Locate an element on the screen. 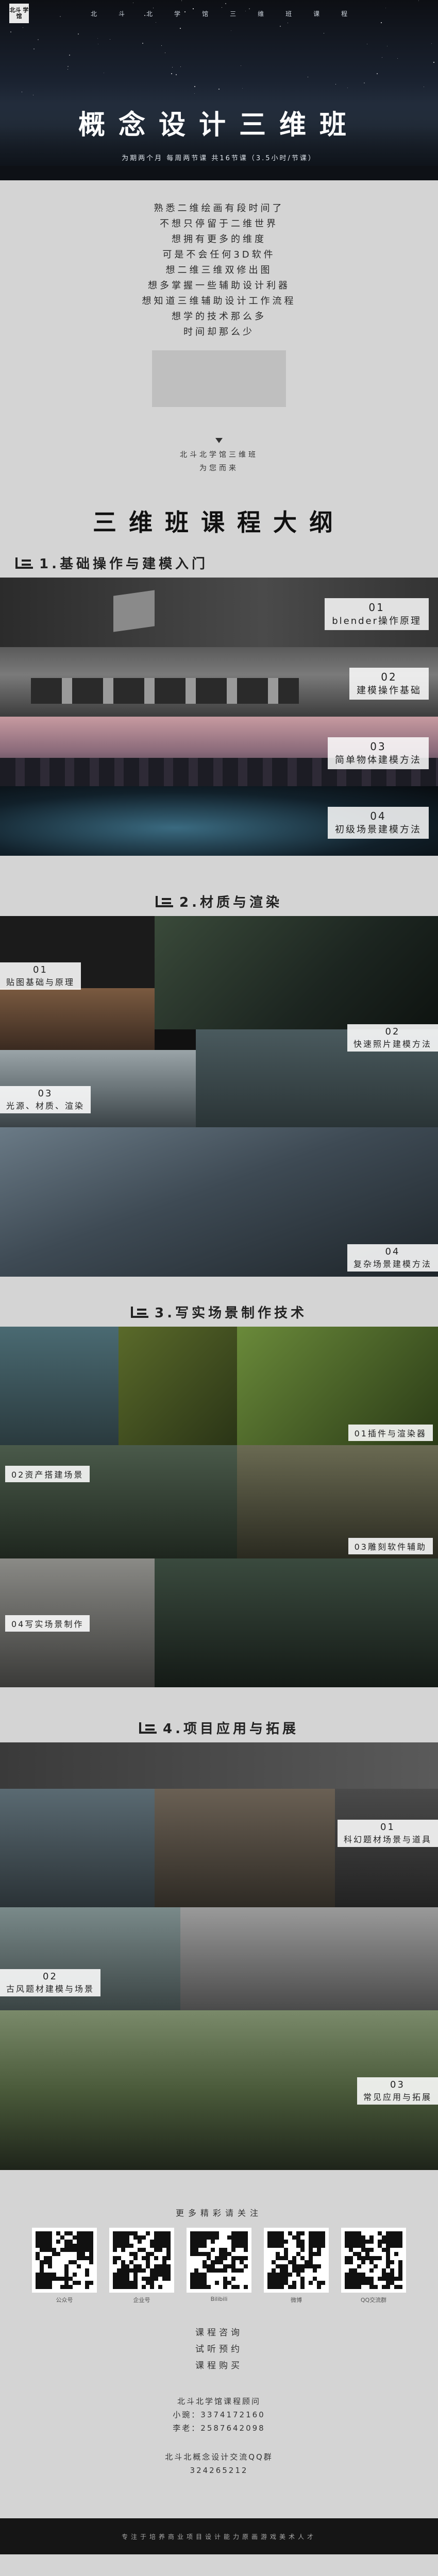  qr-item: 微博 is located at coordinates (296, 2266).